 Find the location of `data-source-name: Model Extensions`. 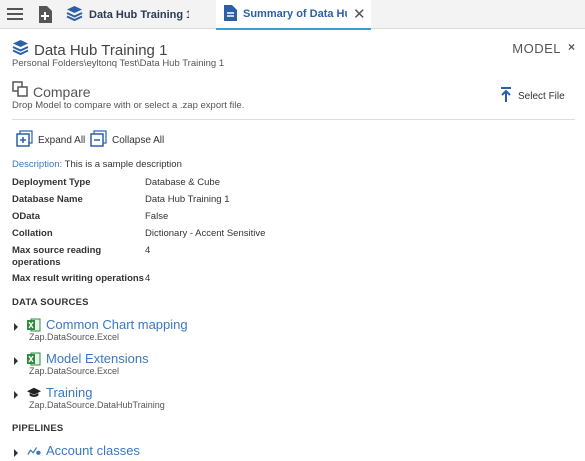

data-source-name: Model Extensions is located at coordinates (97, 358).